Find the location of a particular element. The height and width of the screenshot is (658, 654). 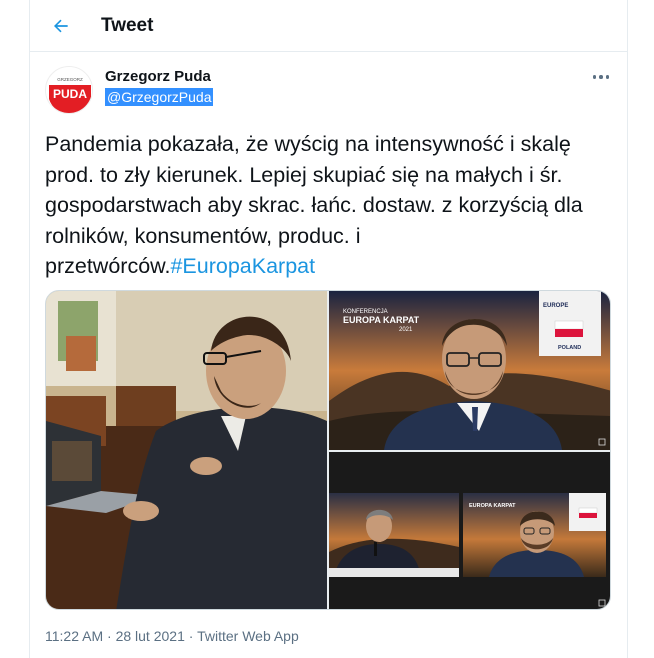

tweet-date: 28 lut 2021 is located at coordinates (150, 636).